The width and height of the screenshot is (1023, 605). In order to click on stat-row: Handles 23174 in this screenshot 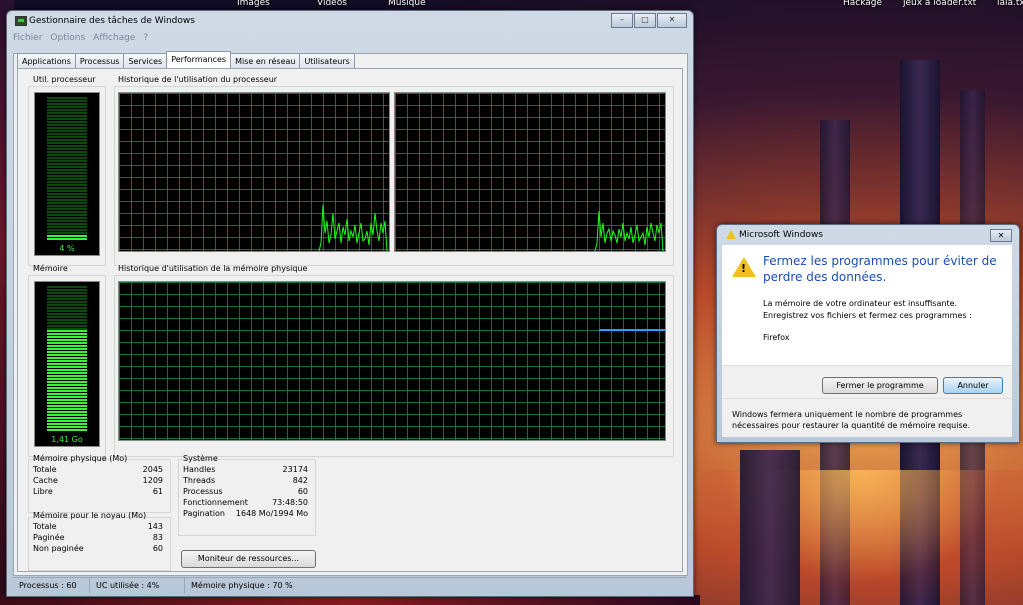, I will do `click(245, 469)`.